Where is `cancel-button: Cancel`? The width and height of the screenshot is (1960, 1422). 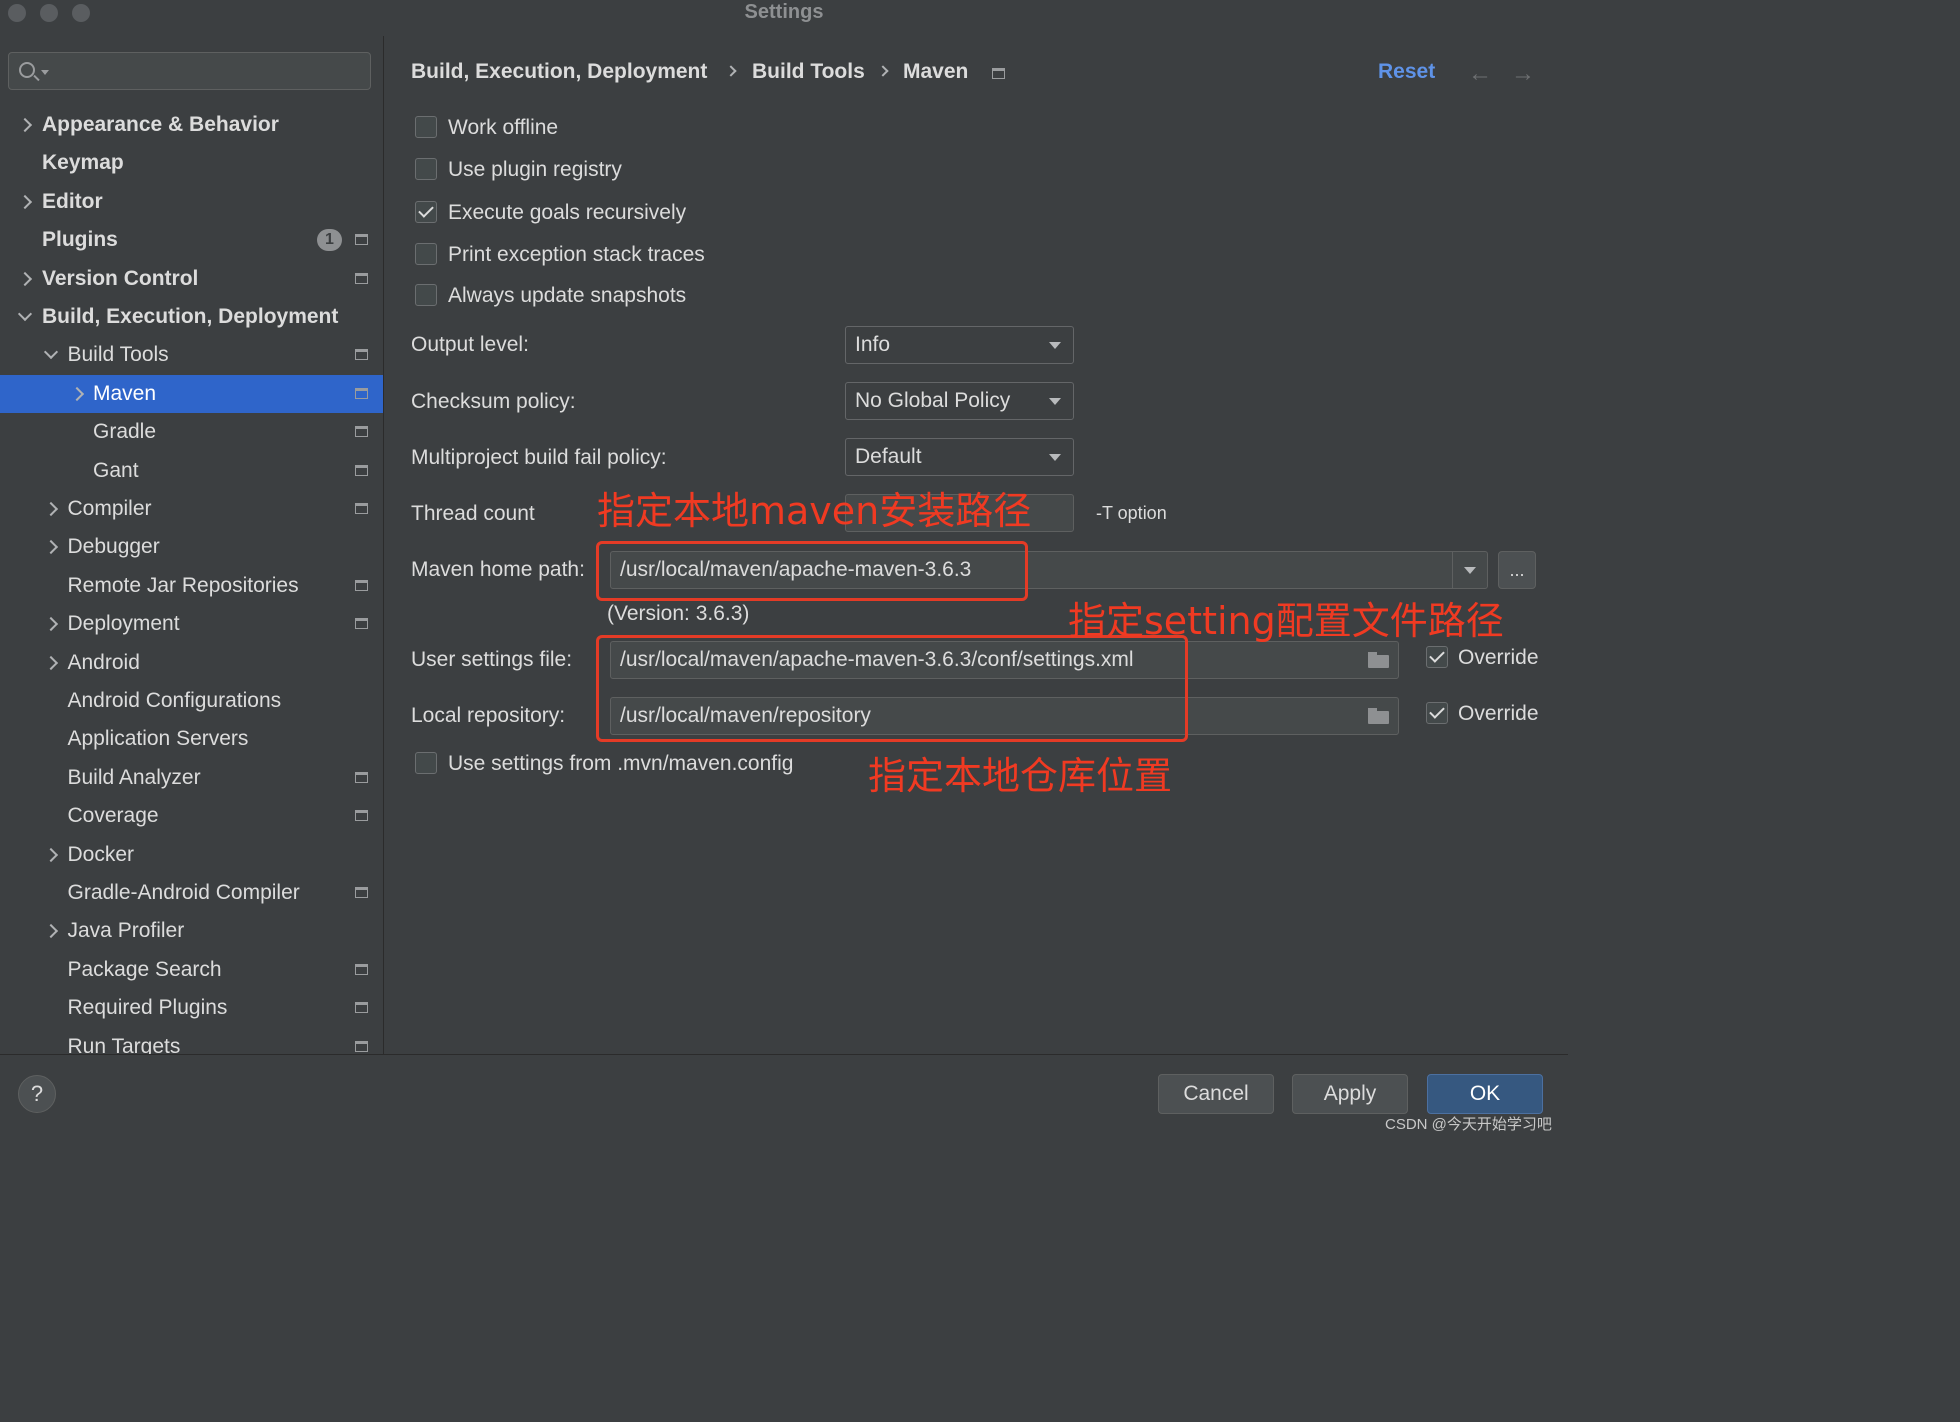
cancel-button: Cancel is located at coordinates (1216, 1094).